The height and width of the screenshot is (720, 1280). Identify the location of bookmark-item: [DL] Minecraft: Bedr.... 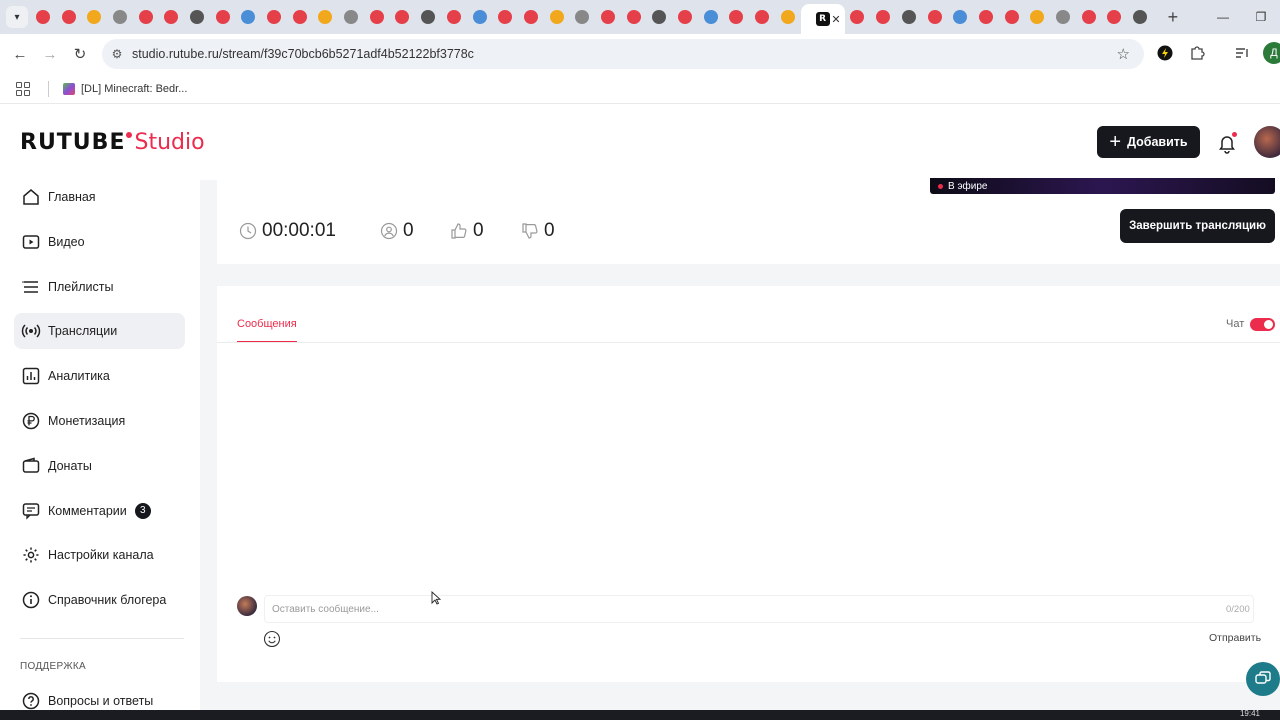
(125, 88).